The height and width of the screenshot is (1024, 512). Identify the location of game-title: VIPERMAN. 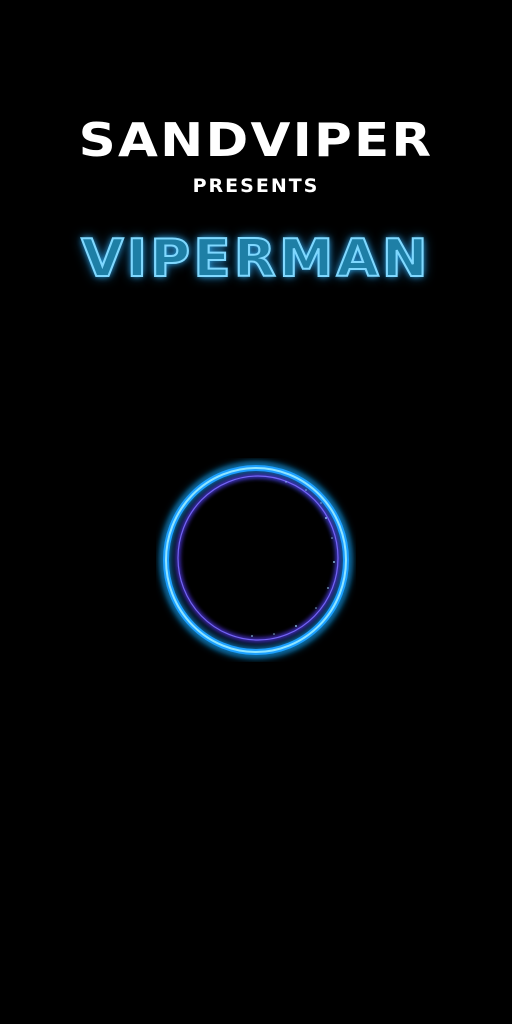
(255, 259).